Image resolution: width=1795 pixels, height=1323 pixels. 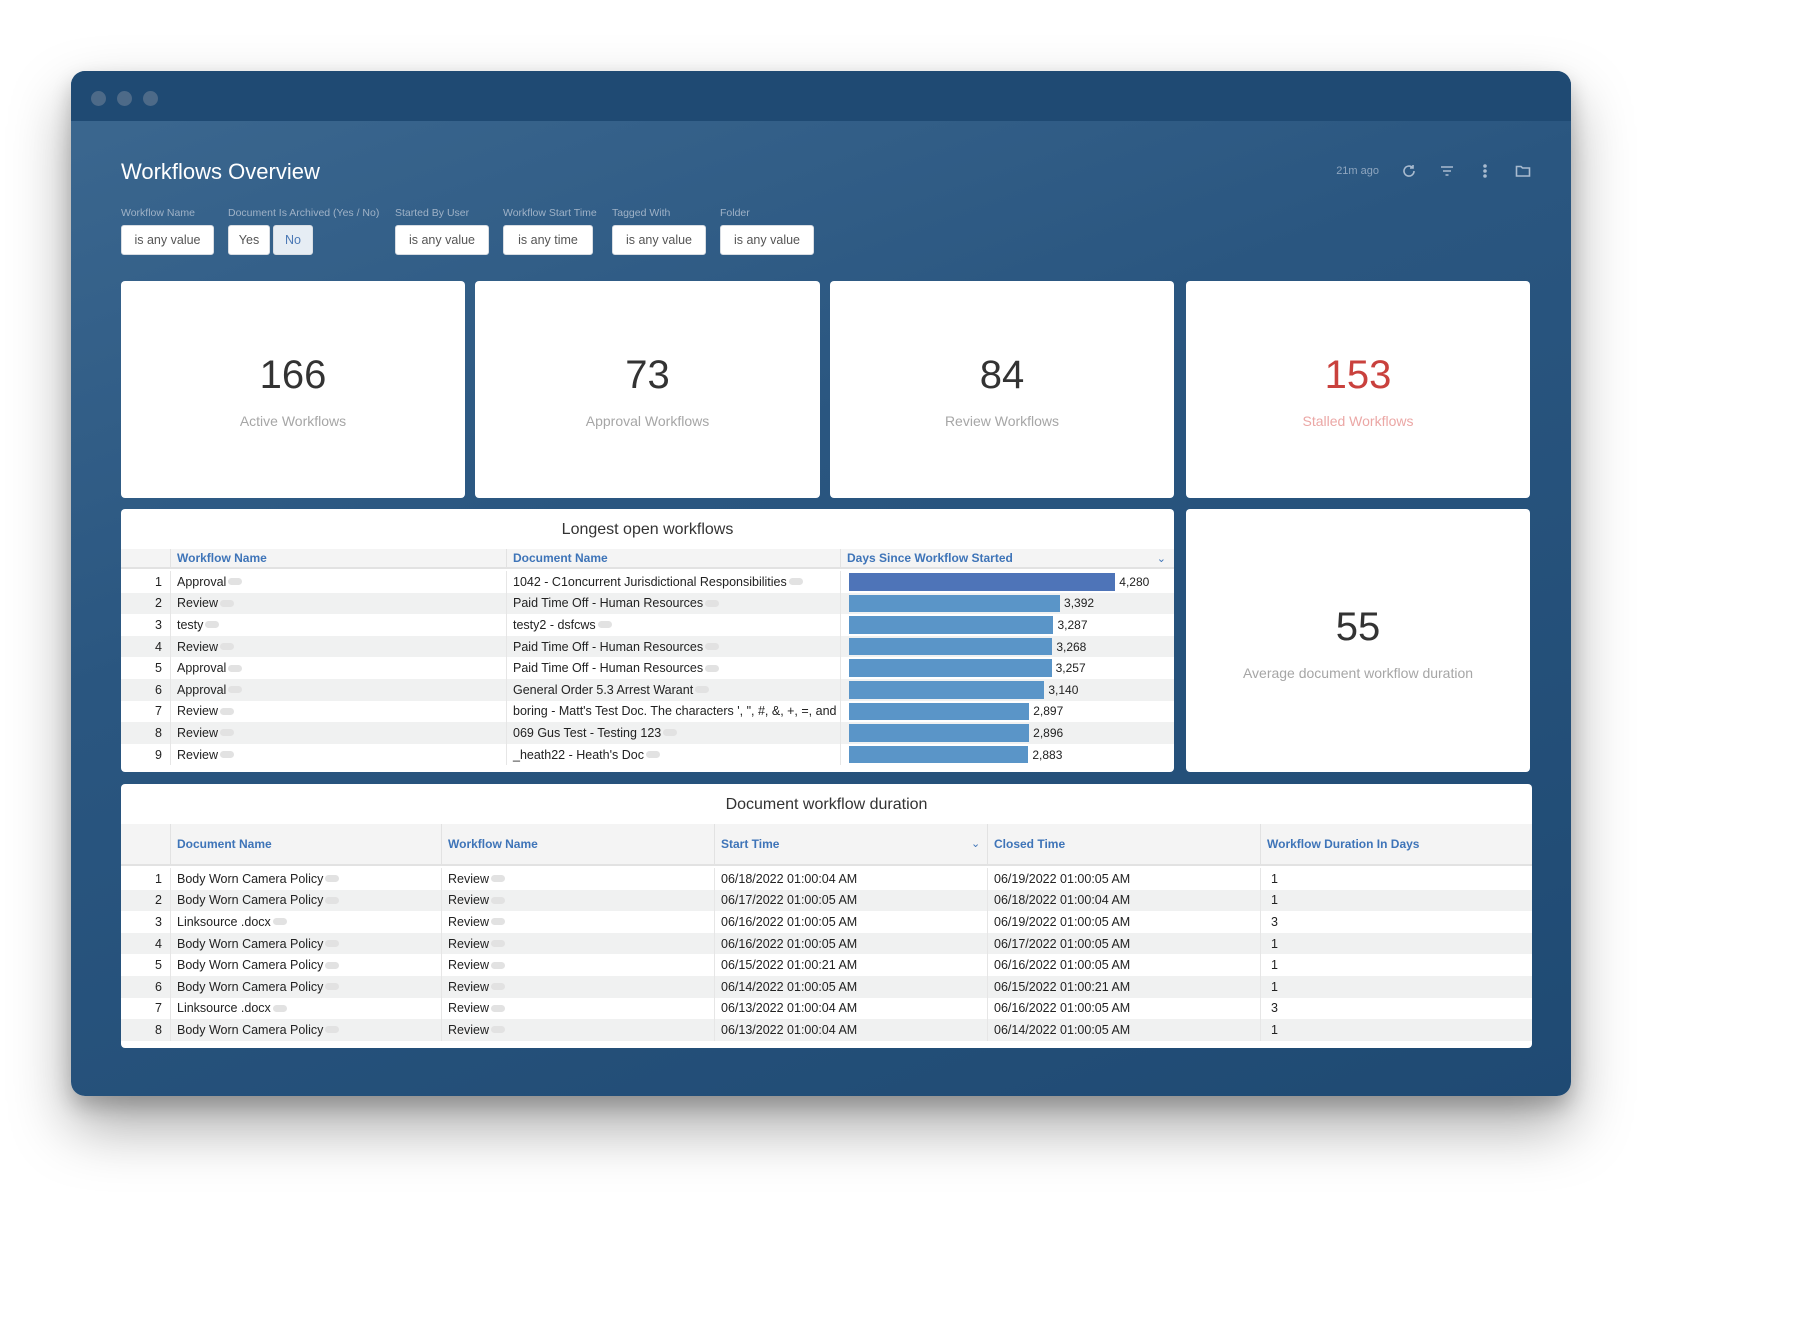 What do you see at coordinates (577, 1030) in the screenshot?
I see `workflow-name-cell: Review` at bounding box center [577, 1030].